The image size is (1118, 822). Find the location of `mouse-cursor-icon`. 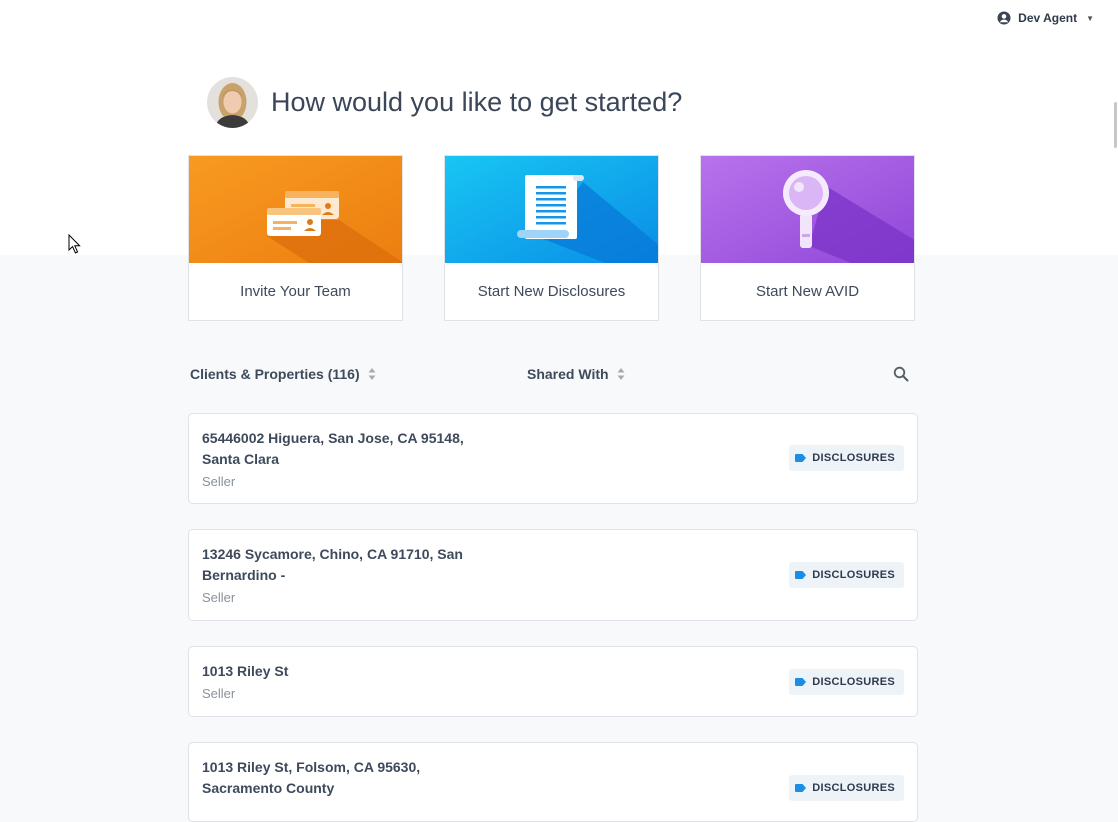

mouse-cursor-icon is located at coordinates (74, 244).